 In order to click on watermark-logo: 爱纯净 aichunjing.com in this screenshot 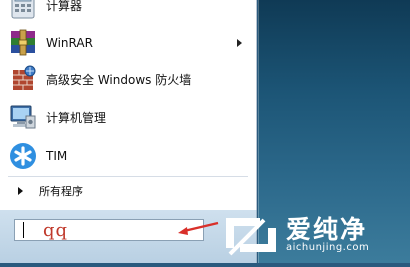, I will do `click(315, 235)`.